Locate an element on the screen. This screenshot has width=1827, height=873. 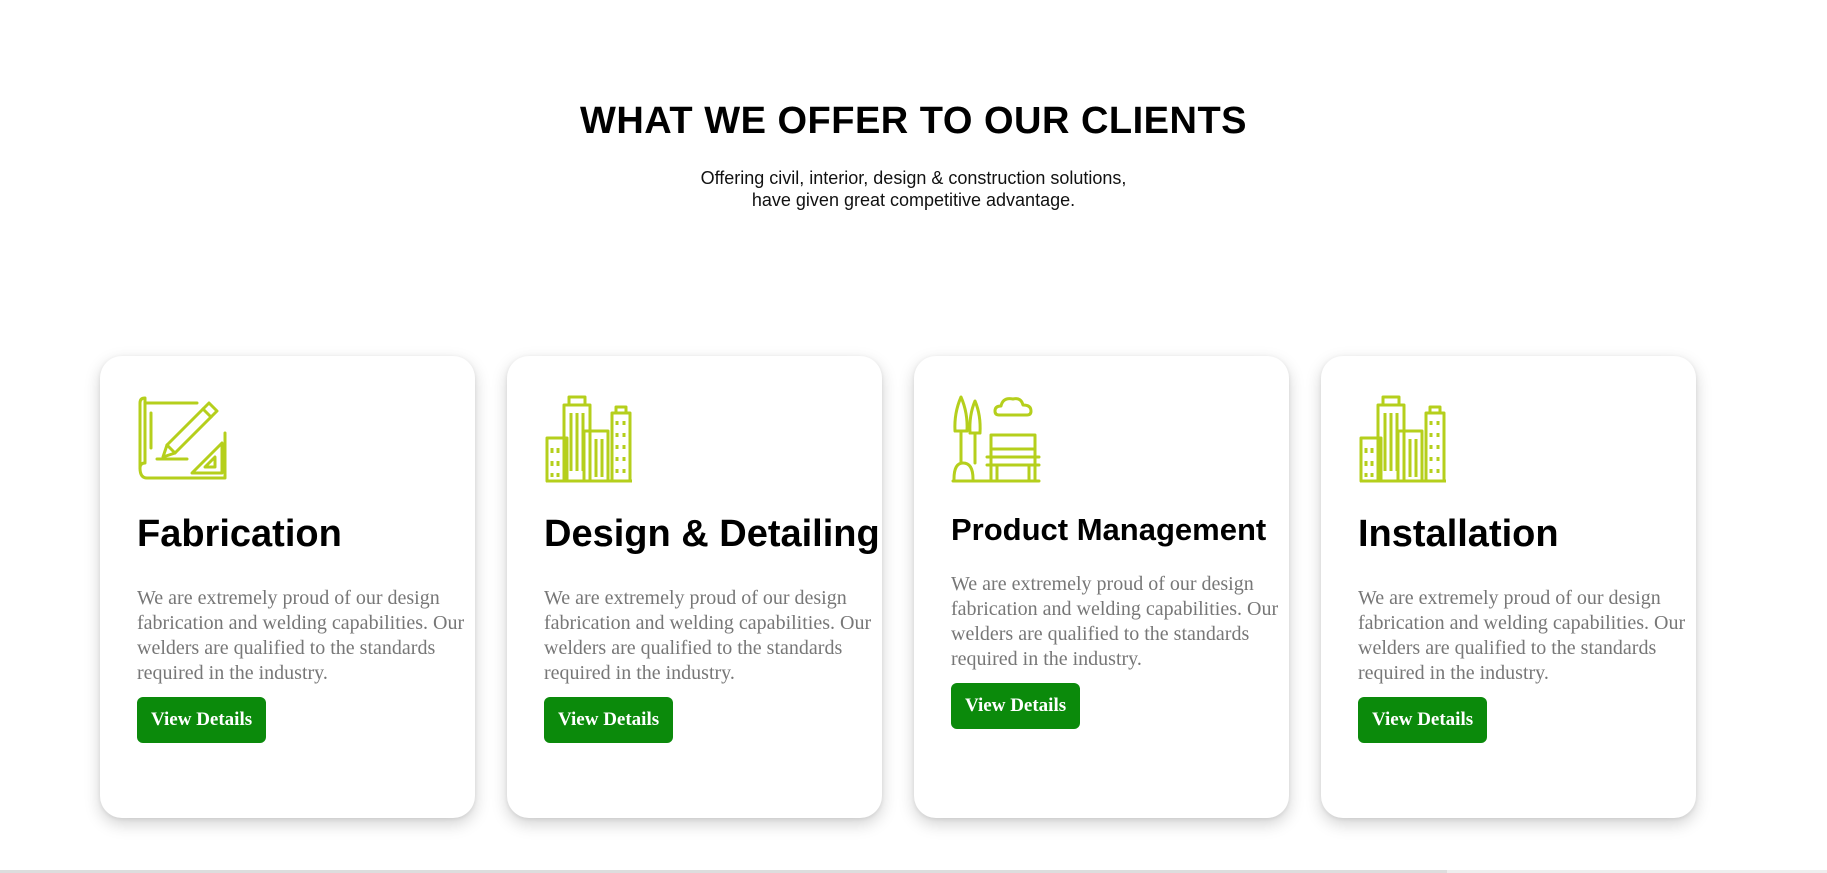
card-title: Fabrication is located at coordinates (239, 534).